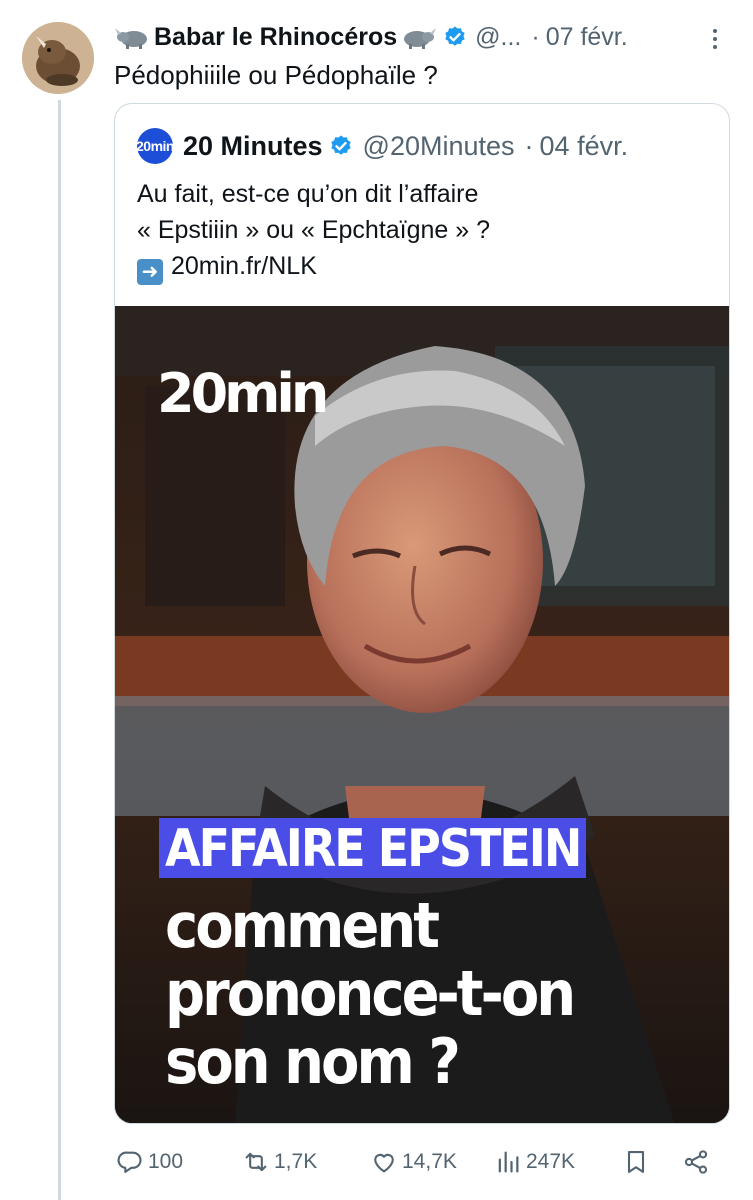 The image size is (753, 1200). I want to click on bookmark-button, so click(638, 1162).